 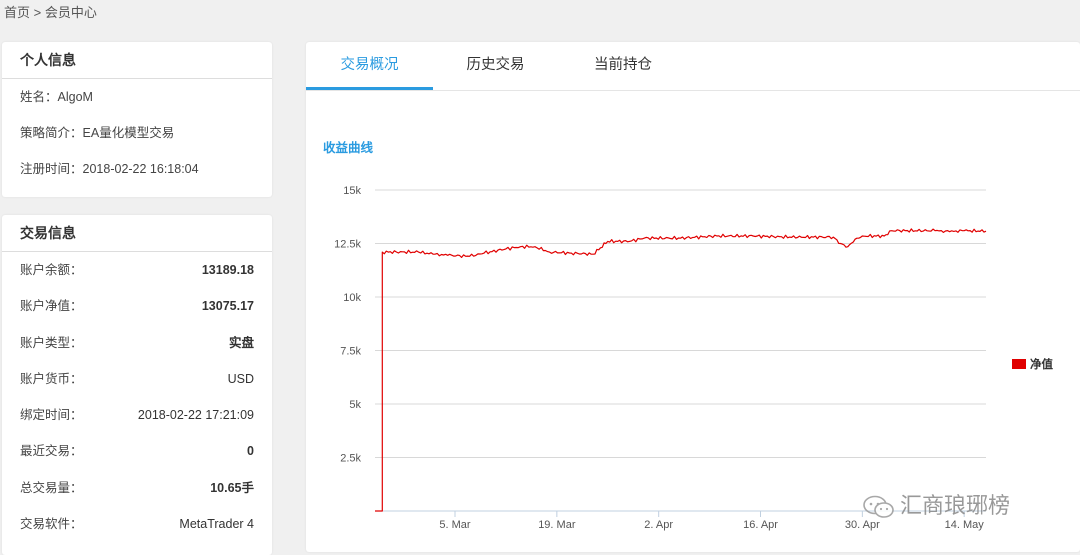 What do you see at coordinates (195, 415) in the screenshot?
I see `bind-time-value: 2018-02-22 17:21:09` at bounding box center [195, 415].